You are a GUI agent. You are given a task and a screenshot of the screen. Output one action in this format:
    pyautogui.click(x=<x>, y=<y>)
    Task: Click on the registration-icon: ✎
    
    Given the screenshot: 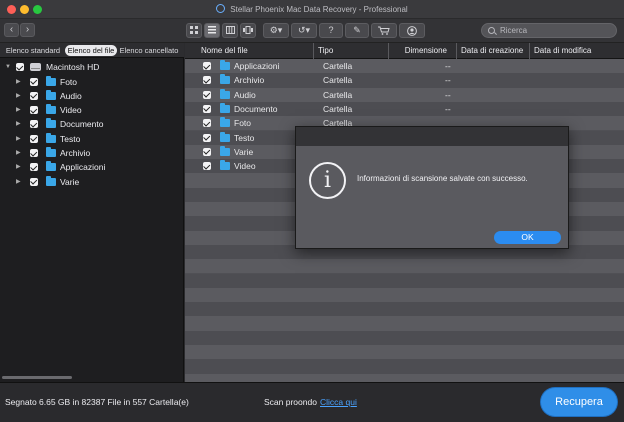 What is the action you would take?
    pyautogui.click(x=357, y=30)
    